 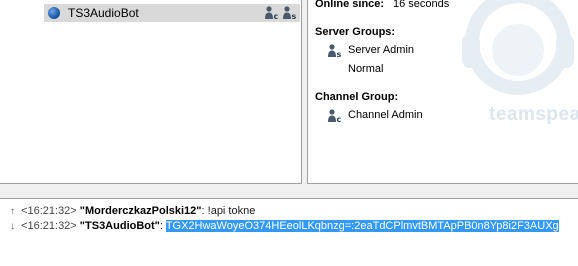 I want to click on server-group-item: Normal, so click(x=366, y=69).